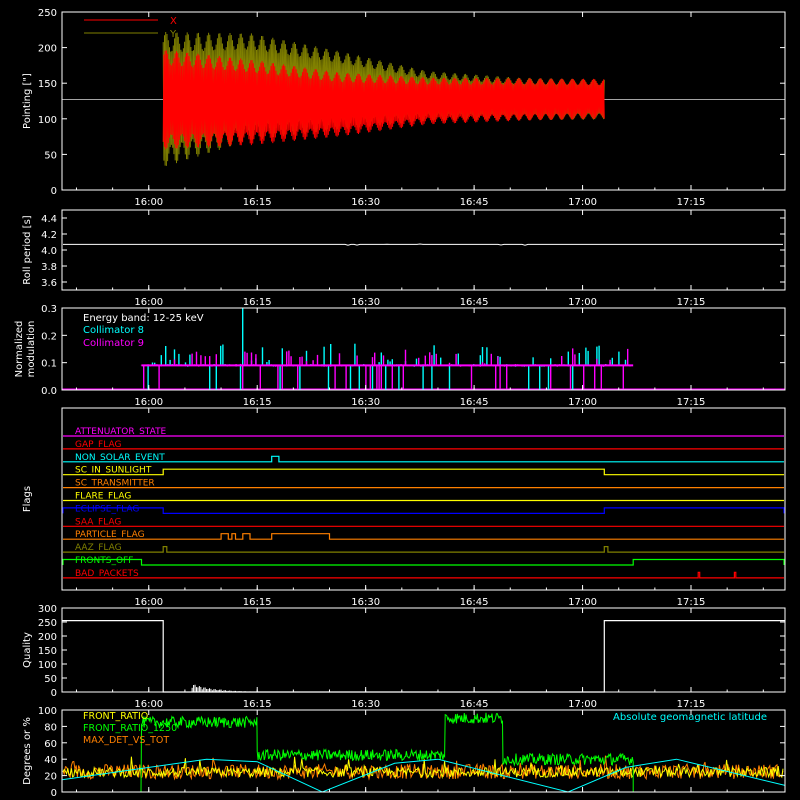  What do you see at coordinates (423, 562) in the screenshot?
I see `flag-trace-fronts_off` at bounding box center [423, 562].